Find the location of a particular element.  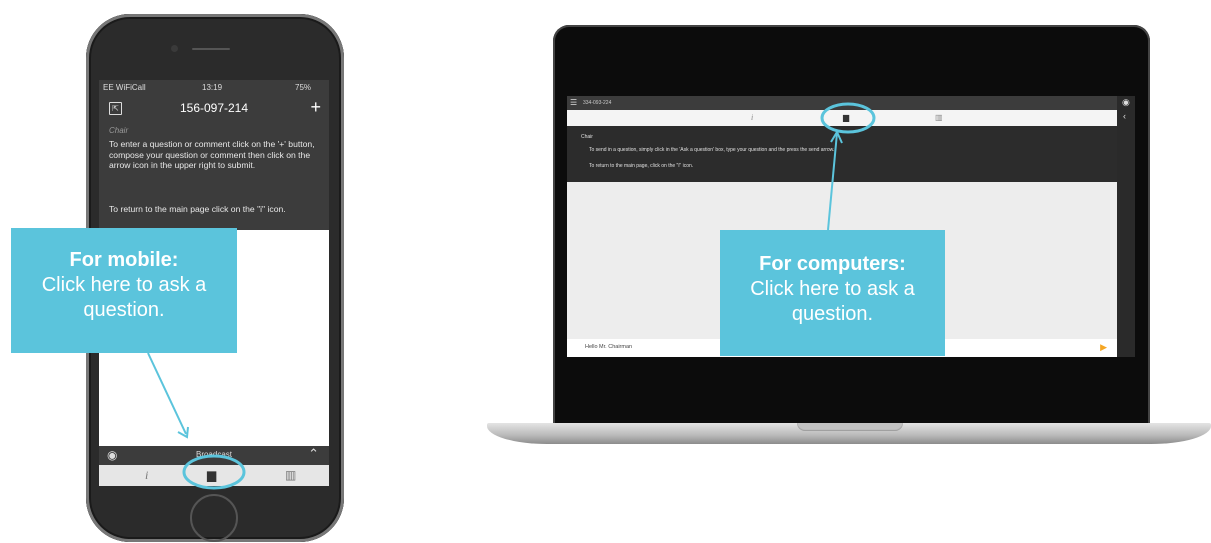

status-bar: EE WiFiCall 13:19 75% is located at coordinates (214, 88).